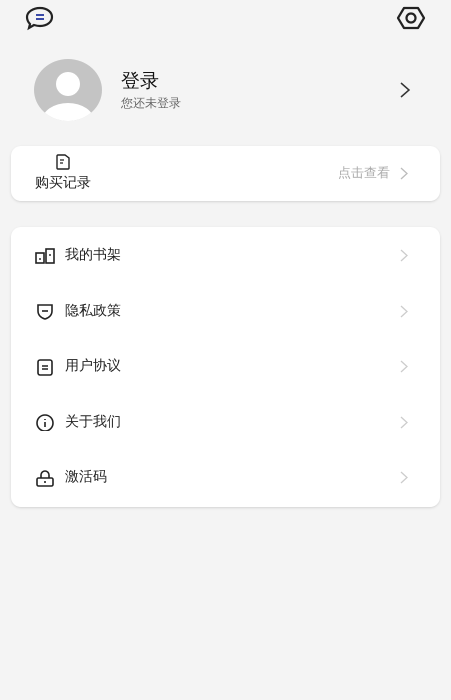 This screenshot has height=700, width=451. What do you see at coordinates (40, 18) in the screenshot?
I see `message-icon` at bounding box center [40, 18].